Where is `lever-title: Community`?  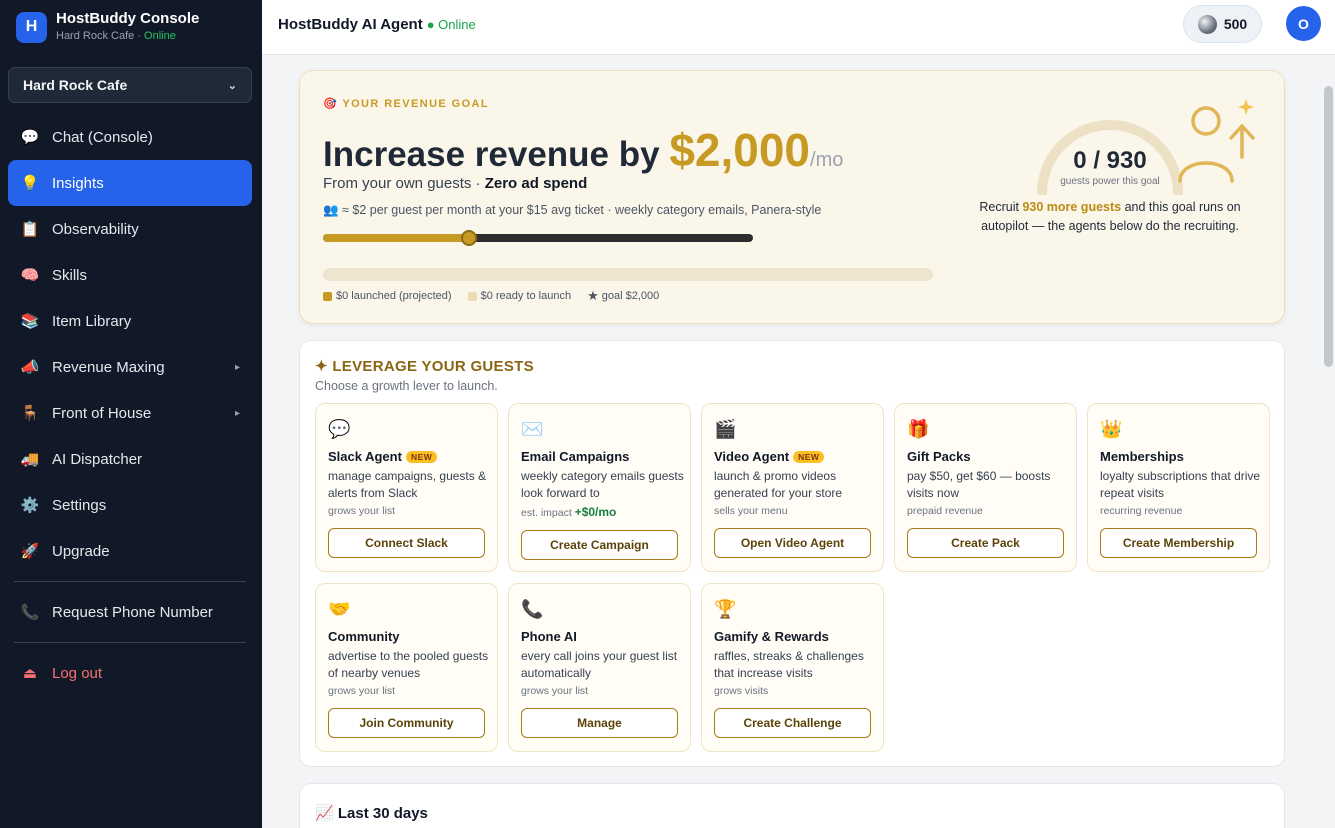
lever-title: Community is located at coordinates (364, 636).